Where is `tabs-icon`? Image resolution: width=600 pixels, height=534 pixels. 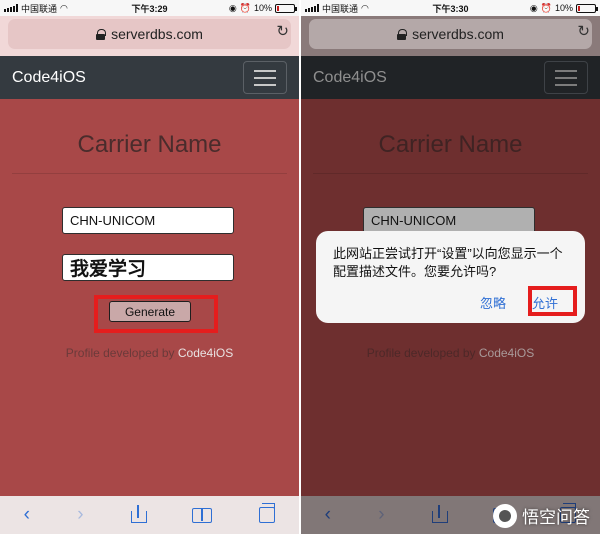 tabs-icon is located at coordinates (267, 513).